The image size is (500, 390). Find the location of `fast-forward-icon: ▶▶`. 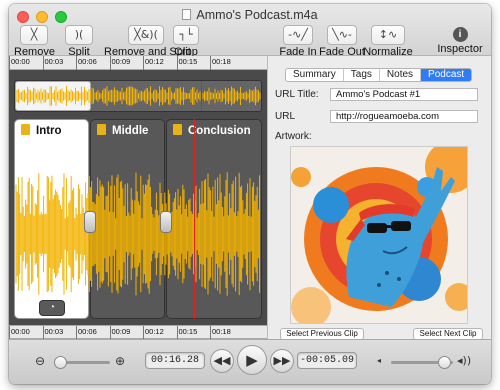

fast-forward-icon: ▶▶ is located at coordinates (282, 360).